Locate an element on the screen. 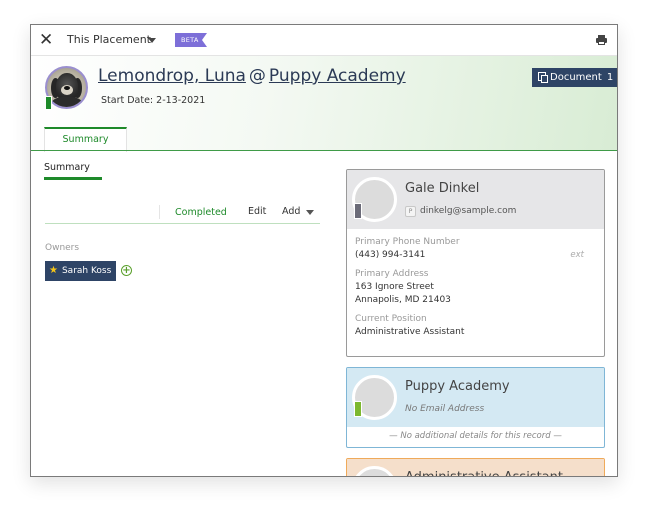 Image resolution: width=648 pixels, height=513 pixels. owner-name: Sarah Koss is located at coordinates (86, 271).